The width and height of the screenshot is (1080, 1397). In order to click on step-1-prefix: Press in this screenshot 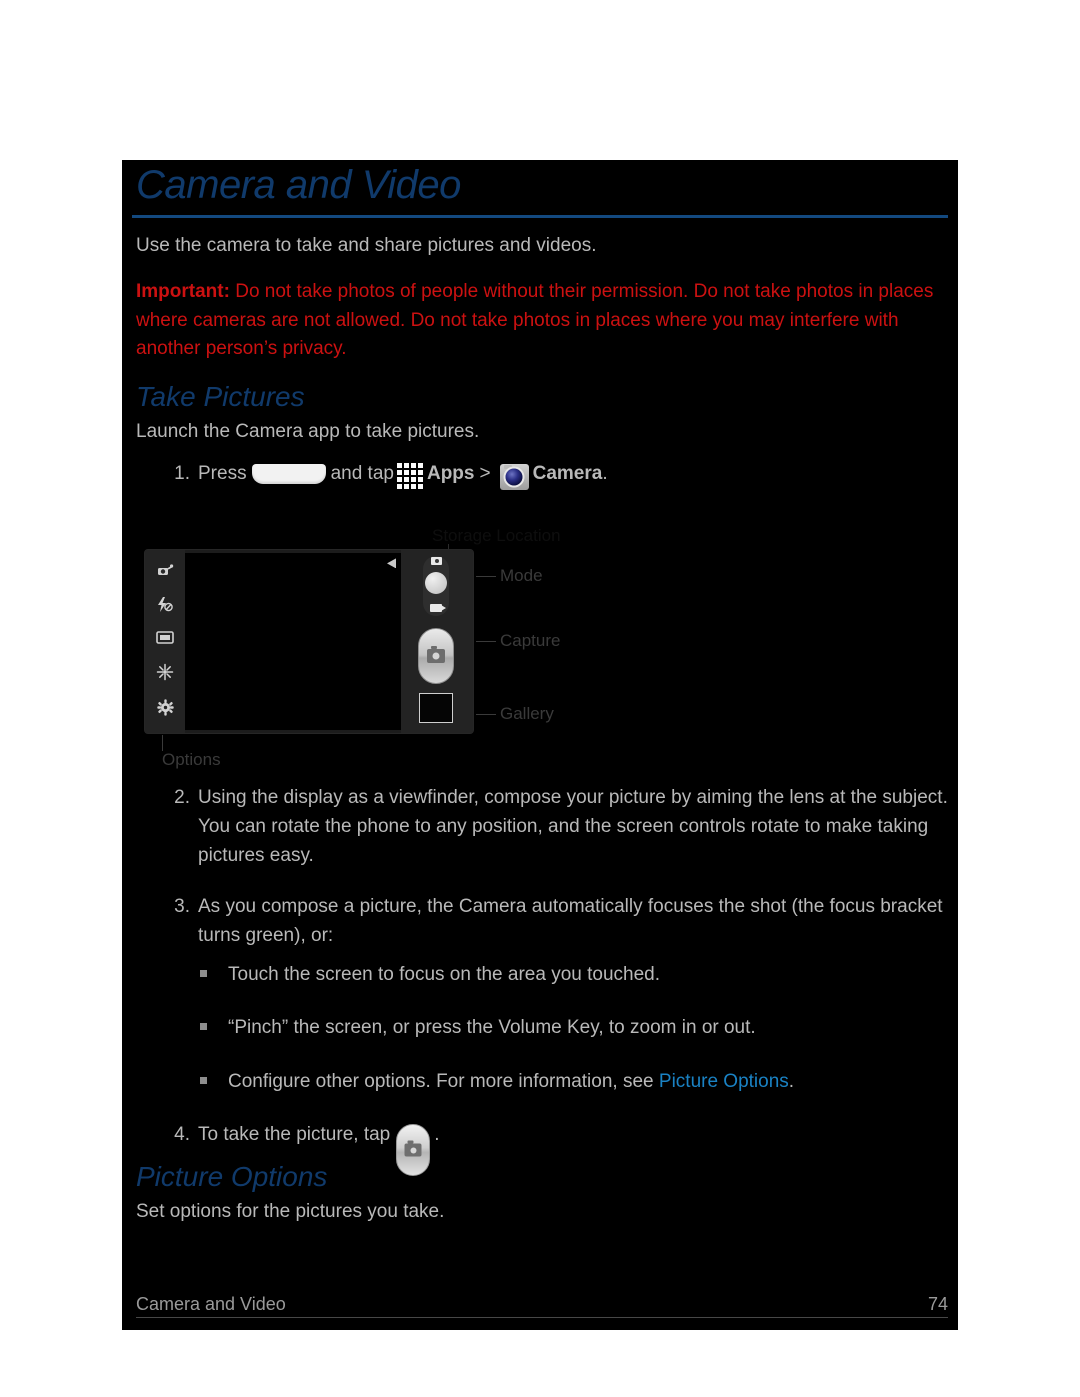, I will do `click(222, 473)`.